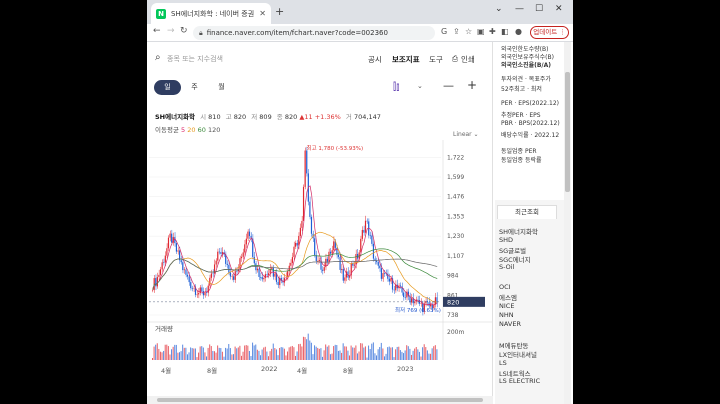 Image resolution: width=720 pixels, height=404 pixels. I want to click on close-window-icon: ✕, so click(559, 9).